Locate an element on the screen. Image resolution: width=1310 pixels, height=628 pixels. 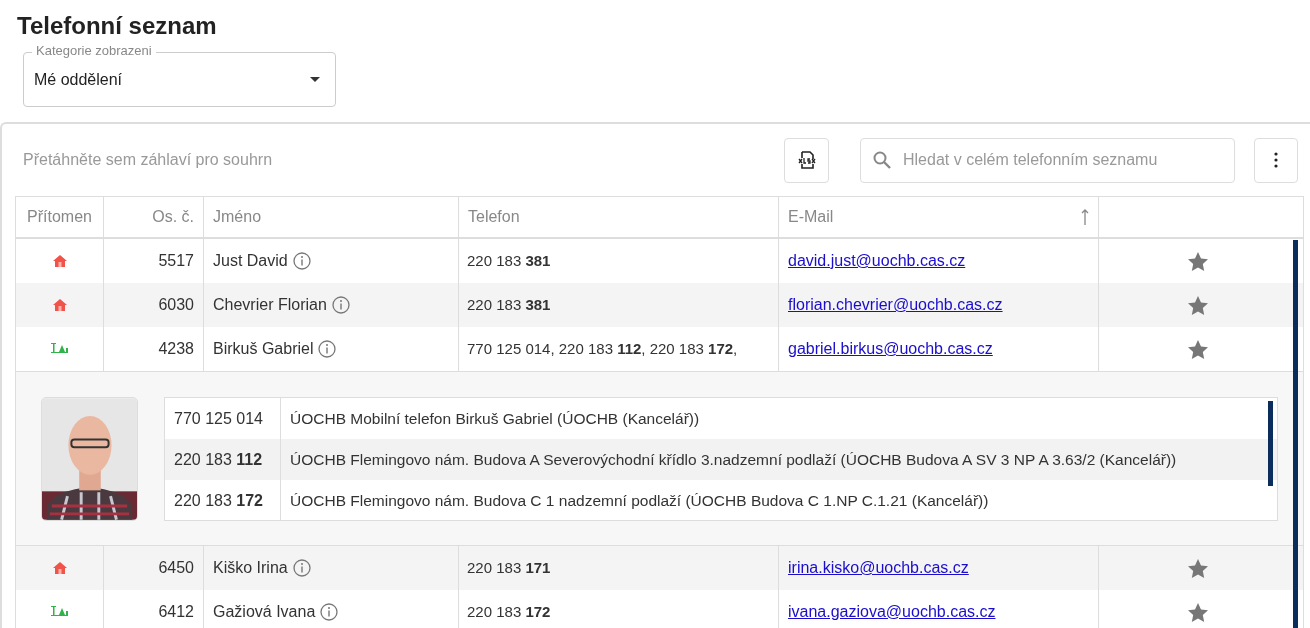
spreadsheet-file-icon is located at coordinates (806, 160).